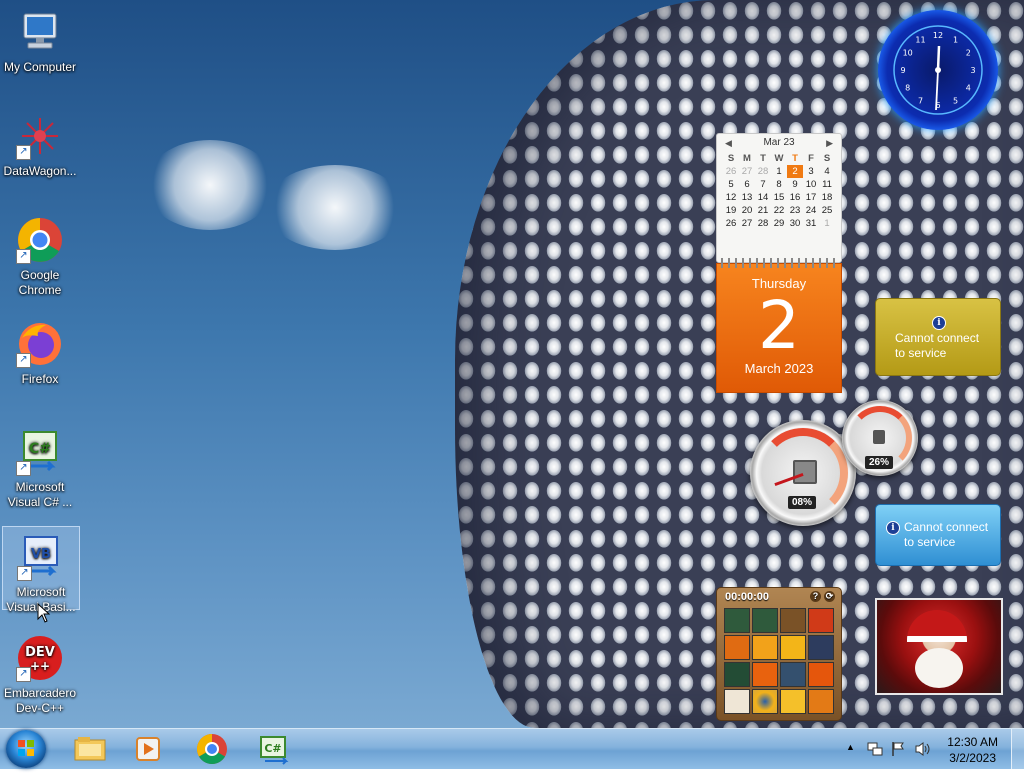 The image size is (1024, 773). What do you see at coordinates (955, 100) in the screenshot?
I see `clock-number: 5` at bounding box center [955, 100].